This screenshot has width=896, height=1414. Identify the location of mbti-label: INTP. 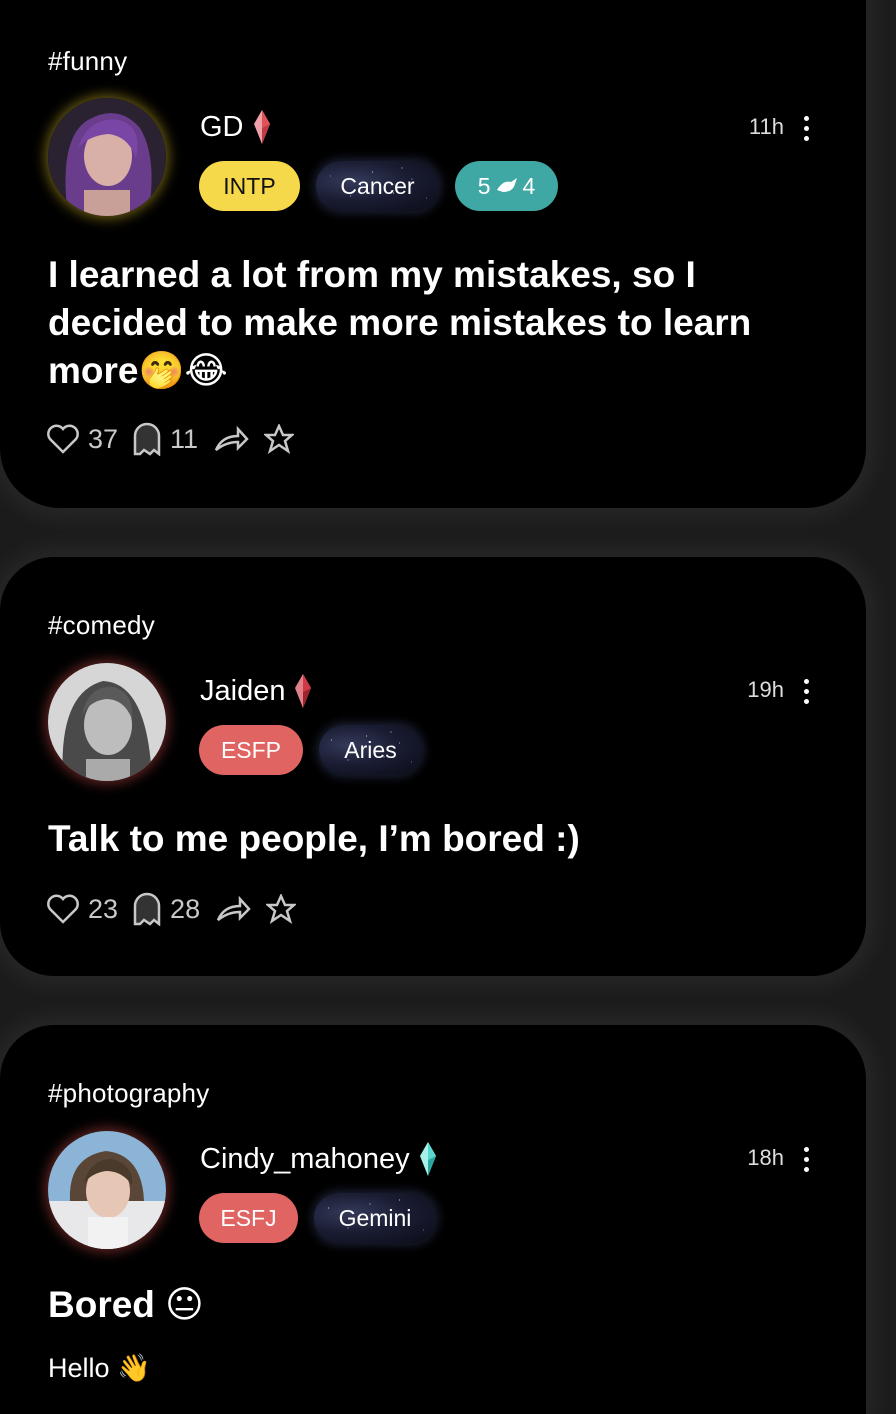
(249, 185).